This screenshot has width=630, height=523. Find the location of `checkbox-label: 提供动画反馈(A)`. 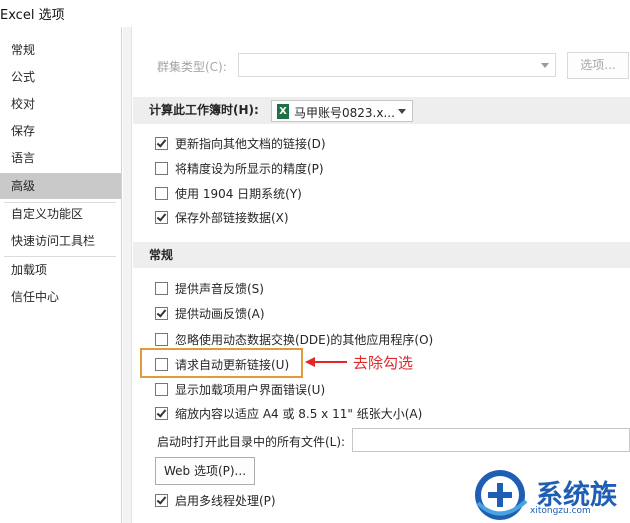

checkbox-label: 提供动画反馈(A) is located at coordinates (220, 314).